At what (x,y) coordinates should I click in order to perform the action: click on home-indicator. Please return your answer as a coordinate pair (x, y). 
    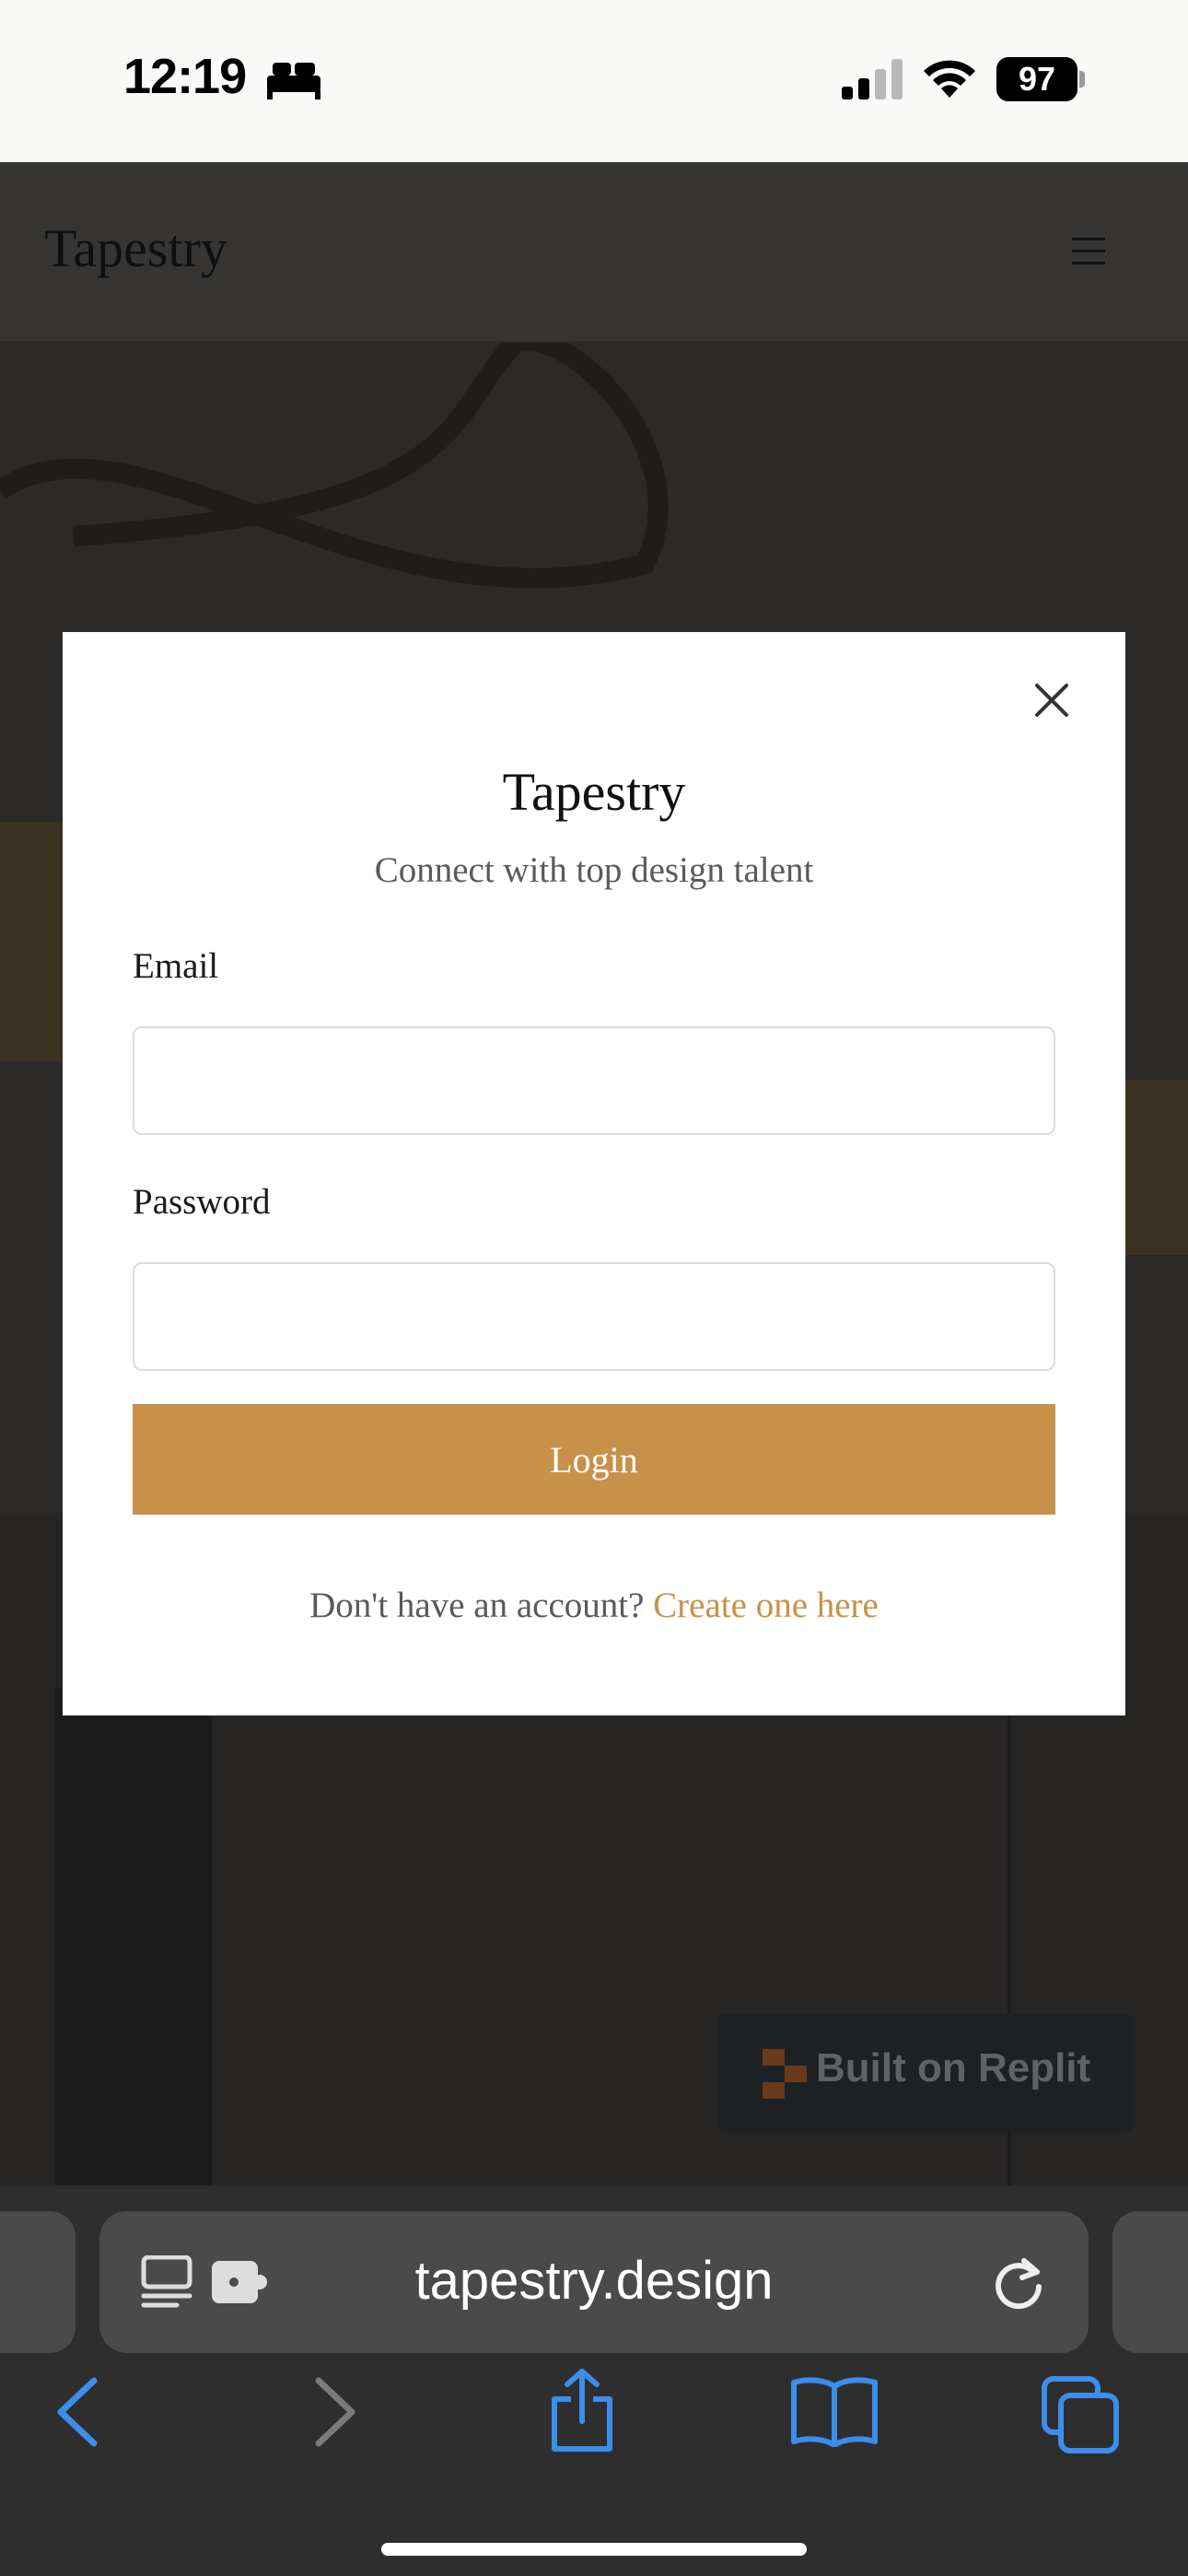
    Looking at the image, I should click on (594, 2549).